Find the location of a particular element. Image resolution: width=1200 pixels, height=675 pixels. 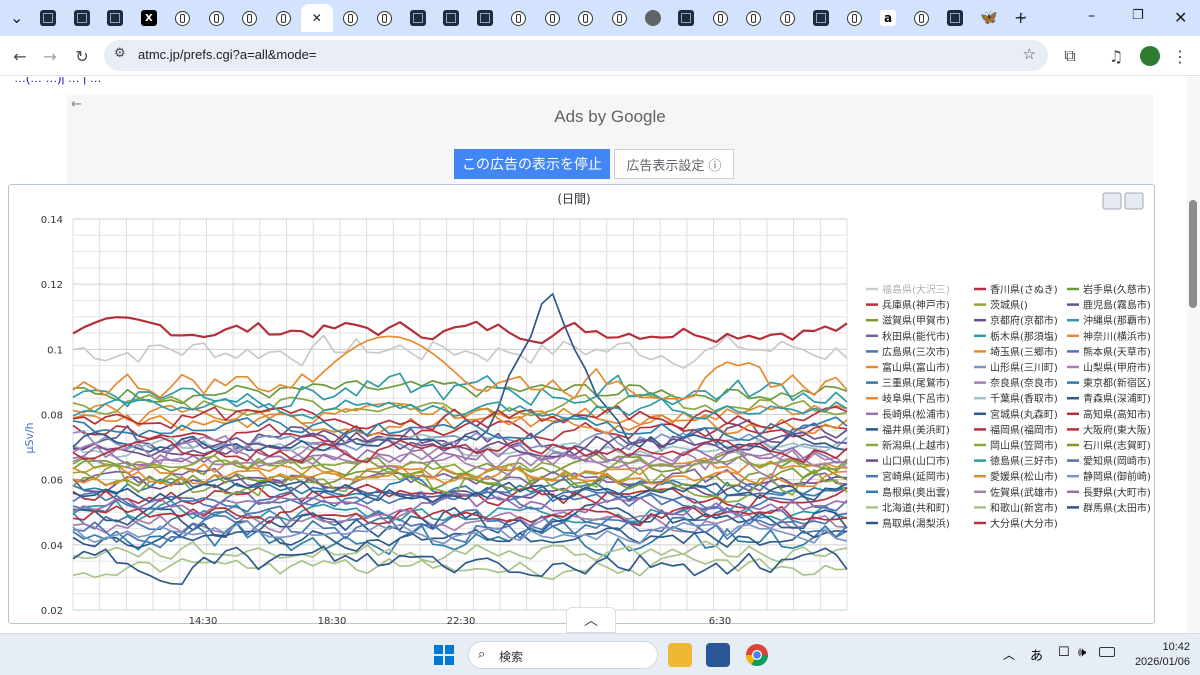

legend-item: 神奈川(横浜市) is located at coordinates (1117, 336).